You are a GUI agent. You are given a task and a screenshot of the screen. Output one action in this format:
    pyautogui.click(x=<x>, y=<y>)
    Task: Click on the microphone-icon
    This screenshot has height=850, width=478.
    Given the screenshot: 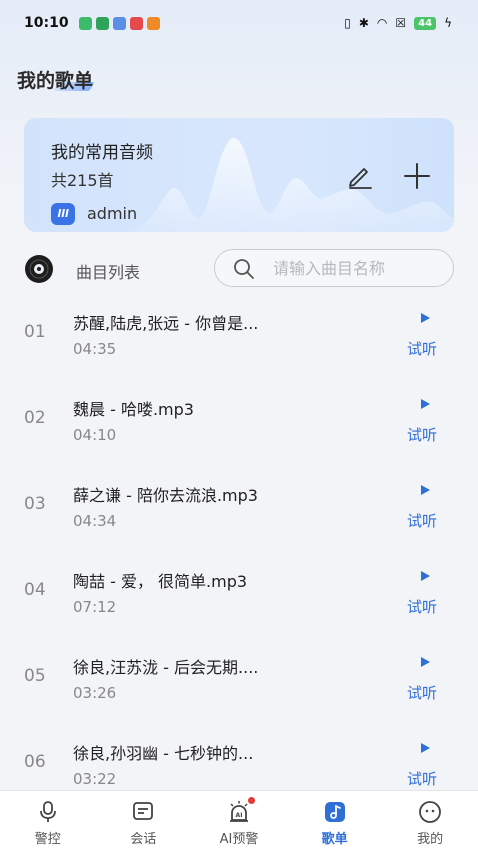 What is the action you would take?
    pyautogui.click(x=47, y=811)
    